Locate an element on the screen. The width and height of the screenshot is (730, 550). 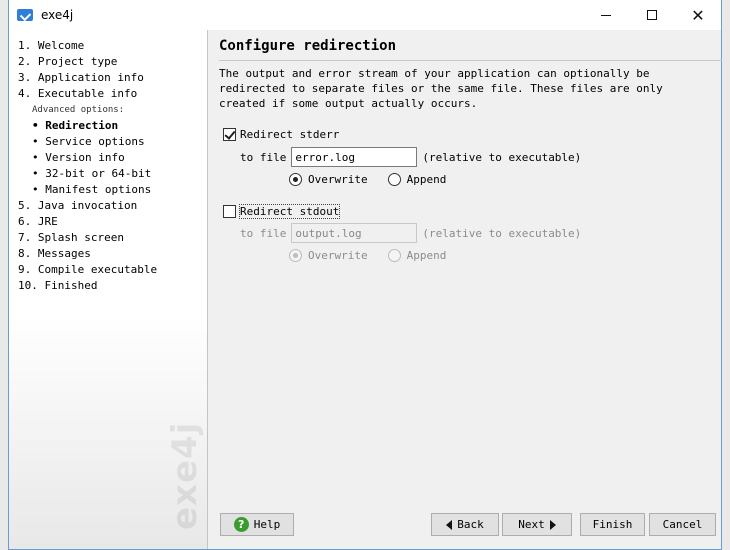
redirect-stdout-row: Redirect stdout is located at coordinates (282, 211).